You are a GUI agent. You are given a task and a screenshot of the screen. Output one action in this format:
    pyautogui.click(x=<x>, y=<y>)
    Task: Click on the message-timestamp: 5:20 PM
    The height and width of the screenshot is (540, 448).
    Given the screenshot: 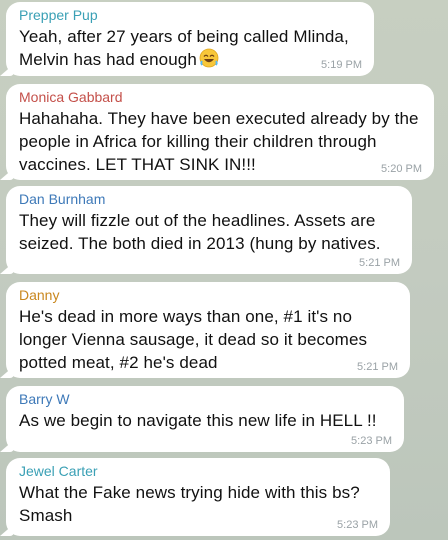 What is the action you would take?
    pyautogui.click(x=401, y=169)
    